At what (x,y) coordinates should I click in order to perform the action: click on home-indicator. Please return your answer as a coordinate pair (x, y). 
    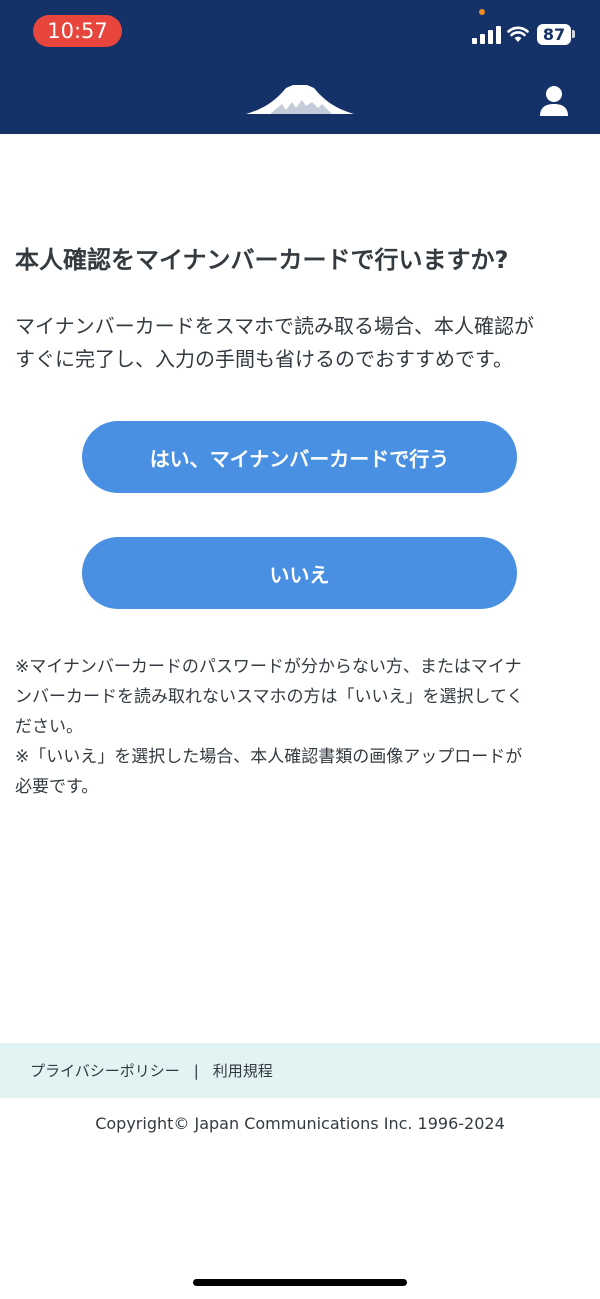
    Looking at the image, I should click on (300, 1282).